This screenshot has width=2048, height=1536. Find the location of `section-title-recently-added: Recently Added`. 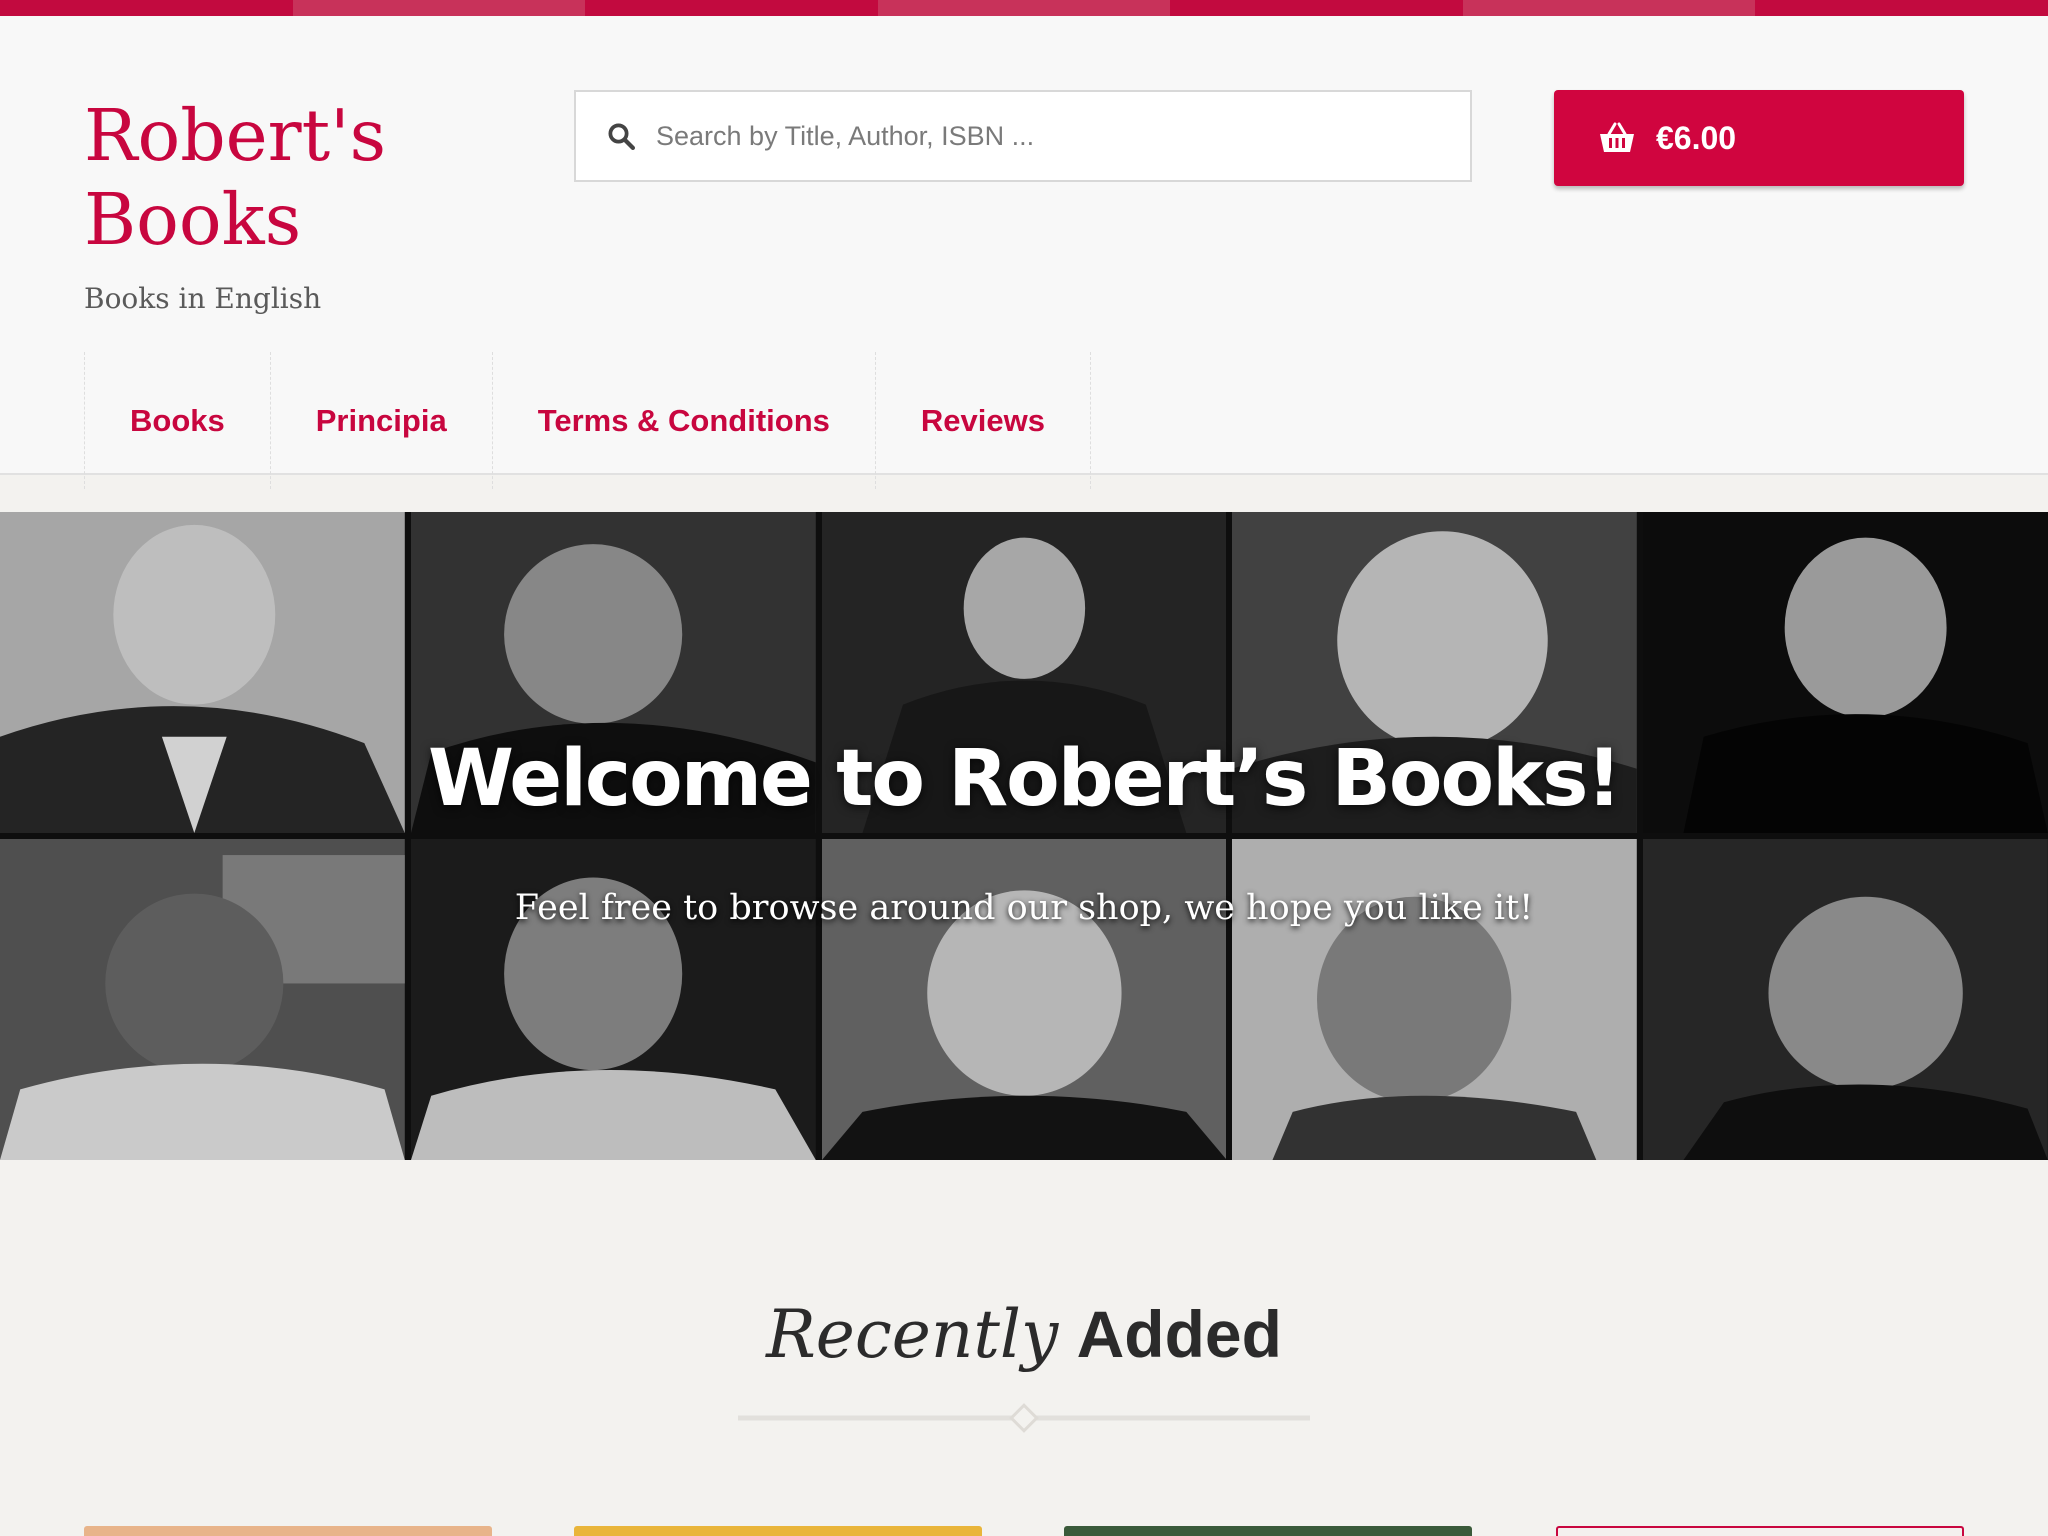

section-title-recently-added: Recently Added is located at coordinates (1024, 1334).